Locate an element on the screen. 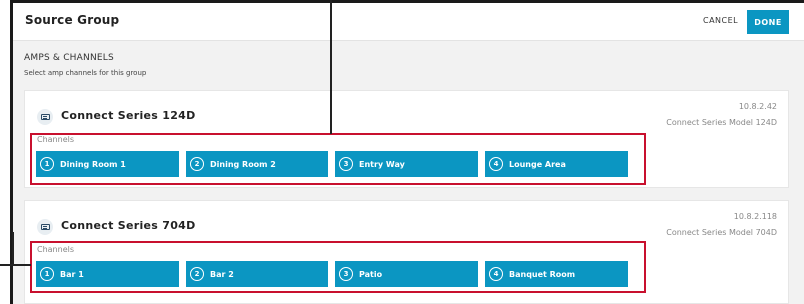 This screenshot has height=304, width=804. amp-model: Connect Series Model 704D is located at coordinates (721, 232).